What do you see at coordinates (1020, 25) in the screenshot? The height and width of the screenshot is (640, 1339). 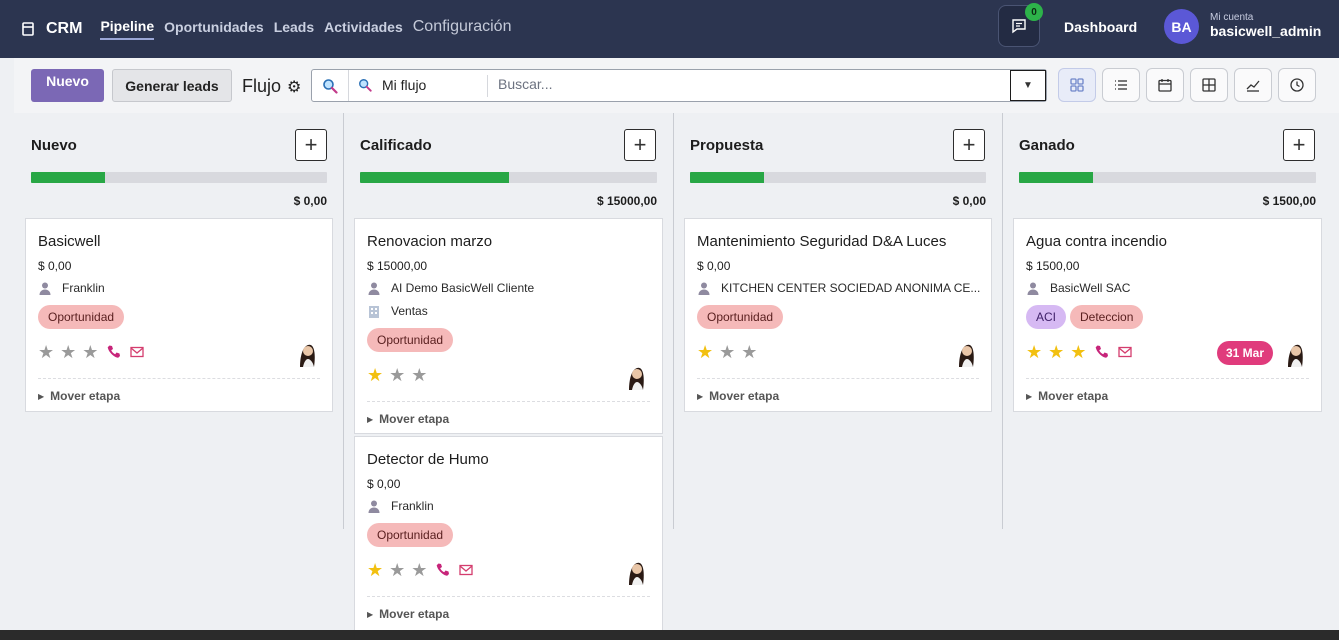 I see `messages-button: 0` at bounding box center [1020, 25].